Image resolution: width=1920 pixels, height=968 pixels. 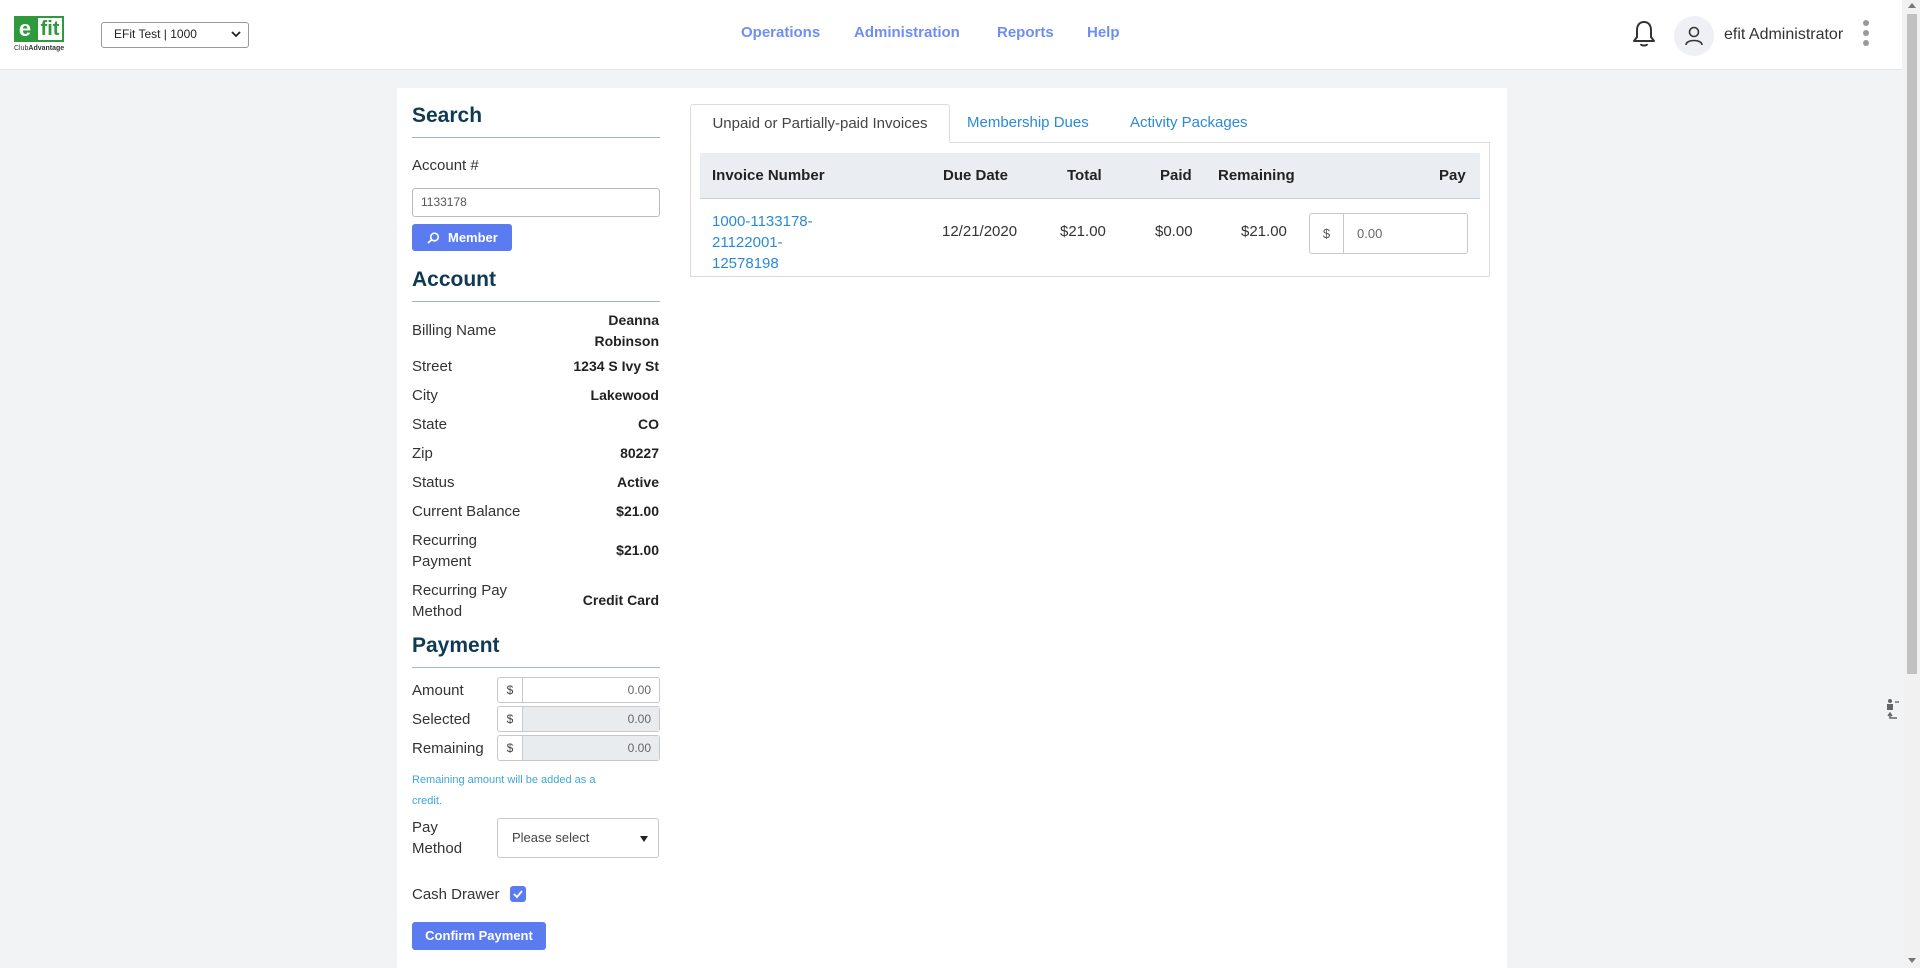 What do you see at coordinates (427, 801) in the screenshot?
I see `note-line-2: credit.` at bounding box center [427, 801].